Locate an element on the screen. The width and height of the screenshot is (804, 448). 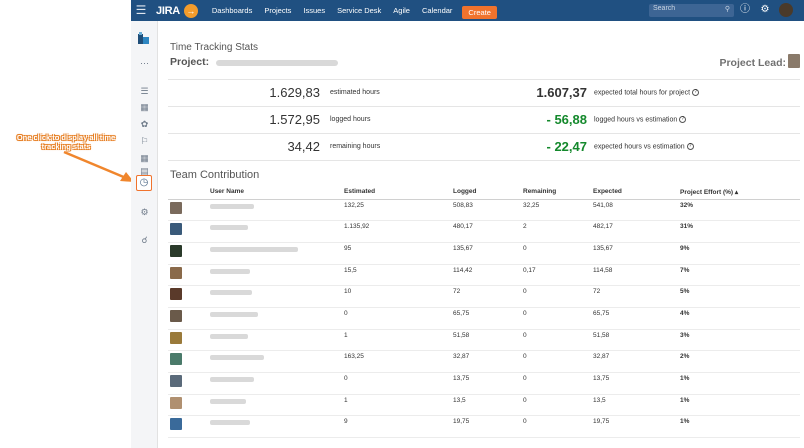
effort-cell: 4% is located at coordinates (740, 318).